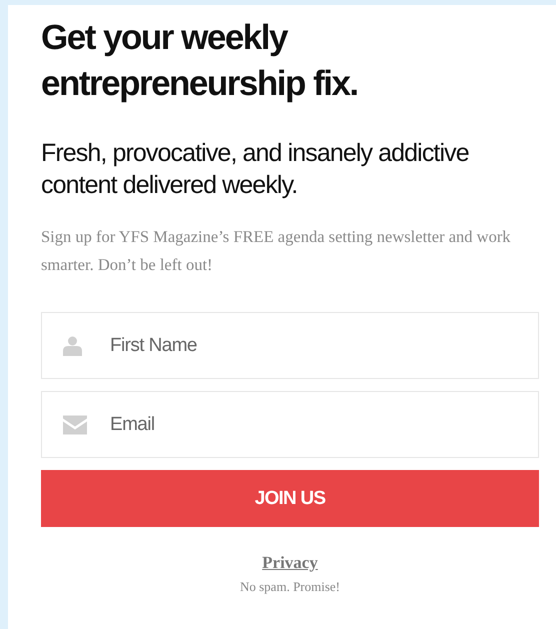 This screenshot has width=556, height=629. What do you see at coordinates (200, 61) in the screenshot?
I see `headline: Get your weekly entrepreneurship fix.` at bounding box center [200, 61].